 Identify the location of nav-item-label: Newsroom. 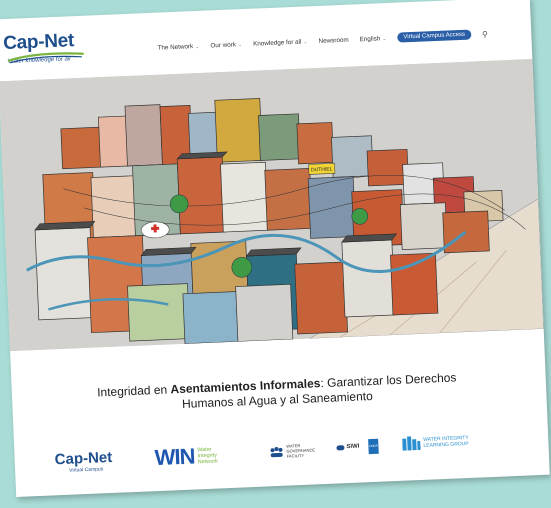
(333, 40).